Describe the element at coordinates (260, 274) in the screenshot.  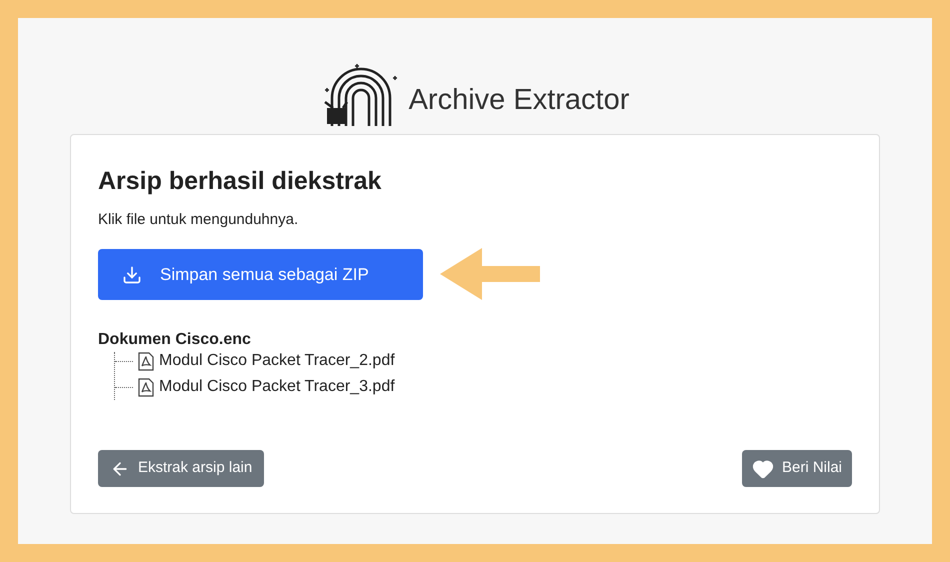
I see `download-zip-button: Simpan semua sebagai ZIP` at that location.